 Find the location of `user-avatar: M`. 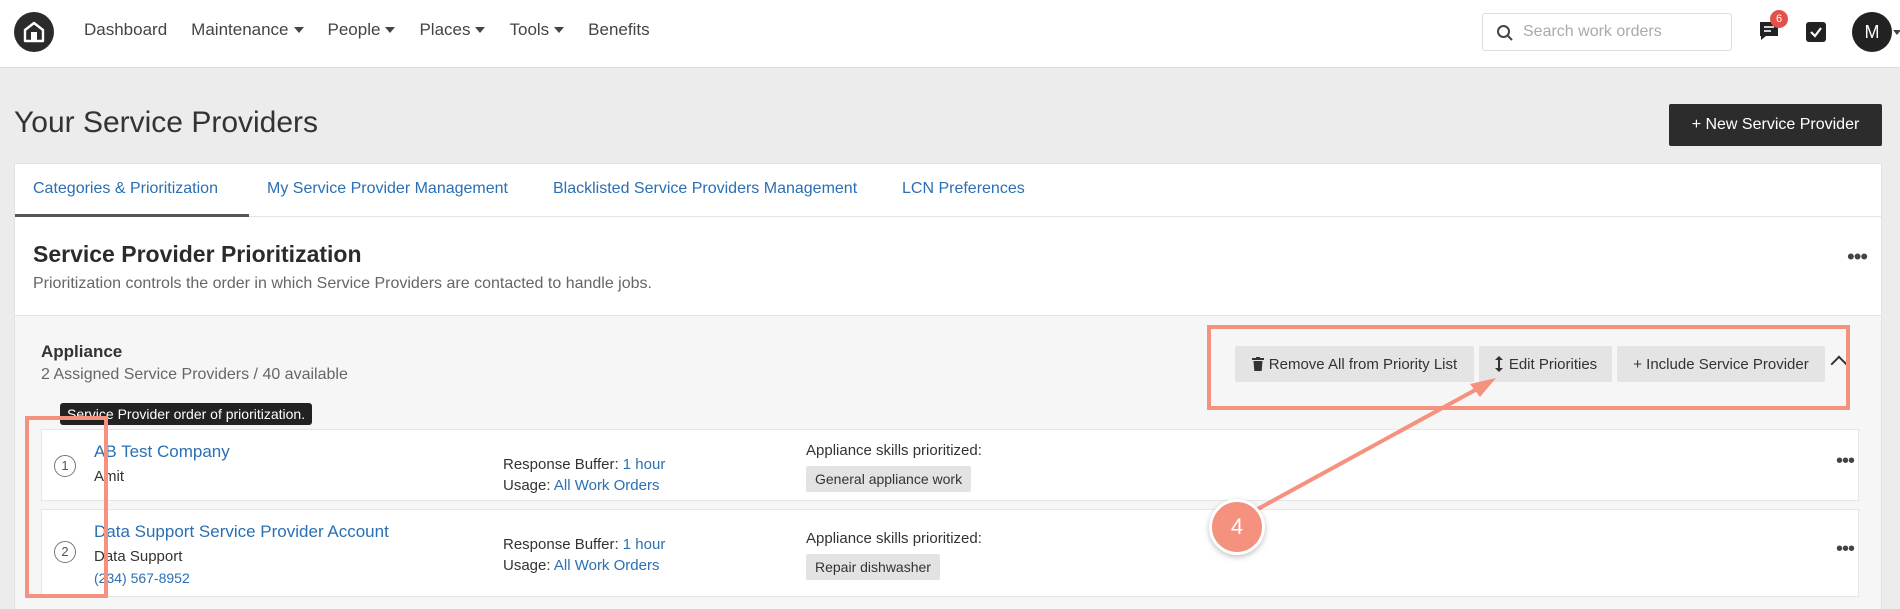

user-avatar: M is located at coordinates (1872, 32).